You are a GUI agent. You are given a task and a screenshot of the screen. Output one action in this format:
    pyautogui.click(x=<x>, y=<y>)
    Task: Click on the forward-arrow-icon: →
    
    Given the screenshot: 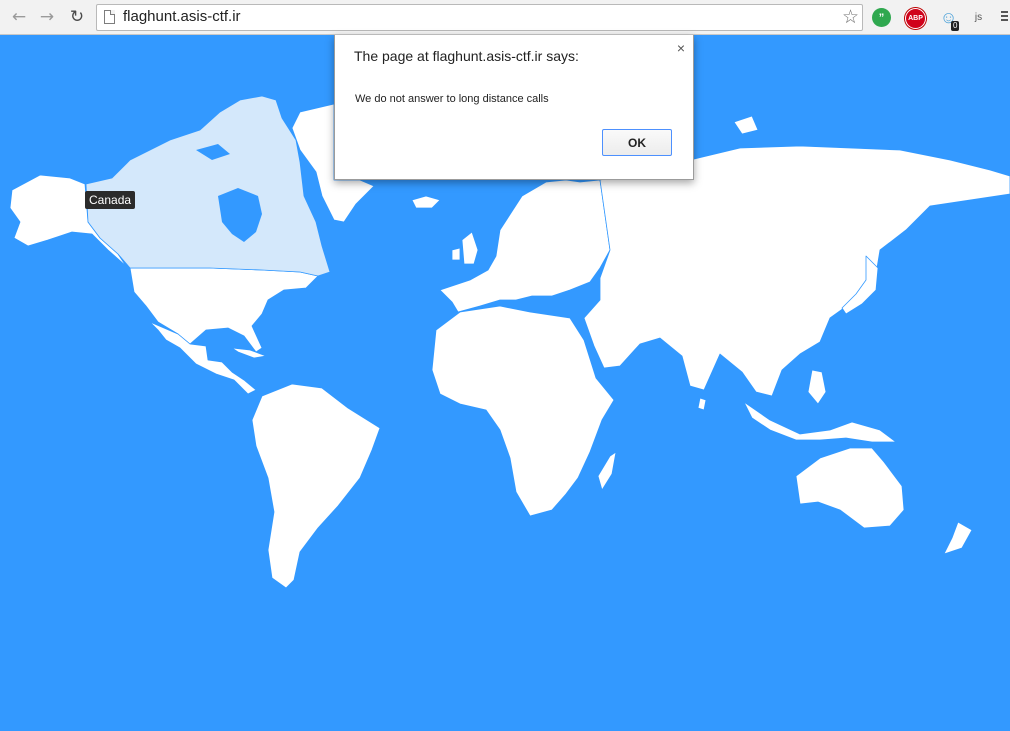 What is the action you would take?
    pyautogui.click(x=47, y=17)
    